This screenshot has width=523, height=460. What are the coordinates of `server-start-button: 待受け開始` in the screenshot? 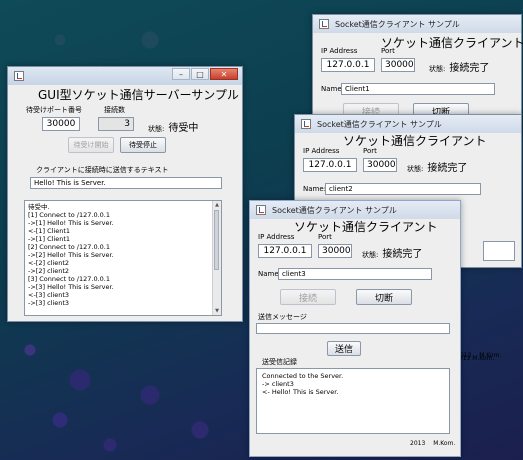 It's located at (91, 145).